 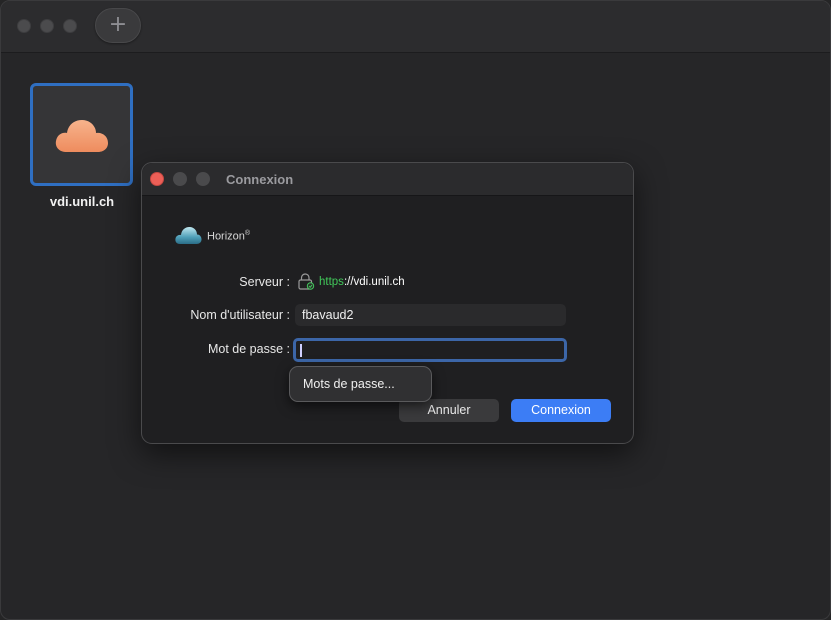 I want to click on server-tile-label: vdi.unil.ch, so click(x=82, y=201).